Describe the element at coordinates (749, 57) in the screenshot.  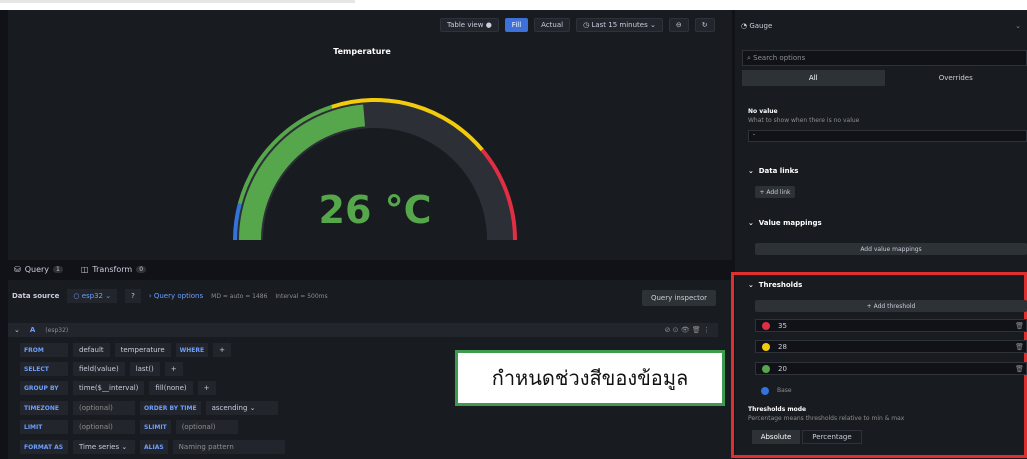
I see `search-icon: ⌕` at that location.